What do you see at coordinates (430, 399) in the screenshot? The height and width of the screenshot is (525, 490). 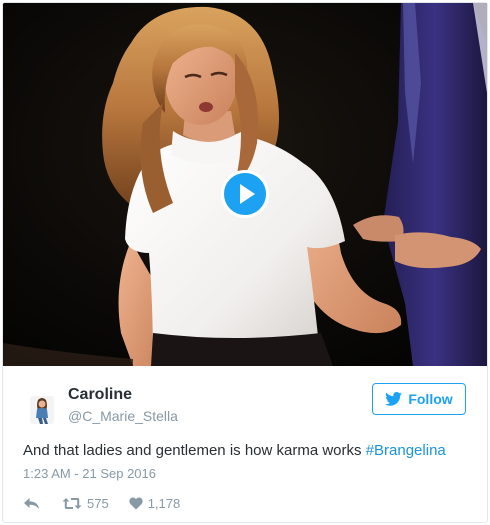 I see `follow-label: Follow` at bounding box center [430, 399].